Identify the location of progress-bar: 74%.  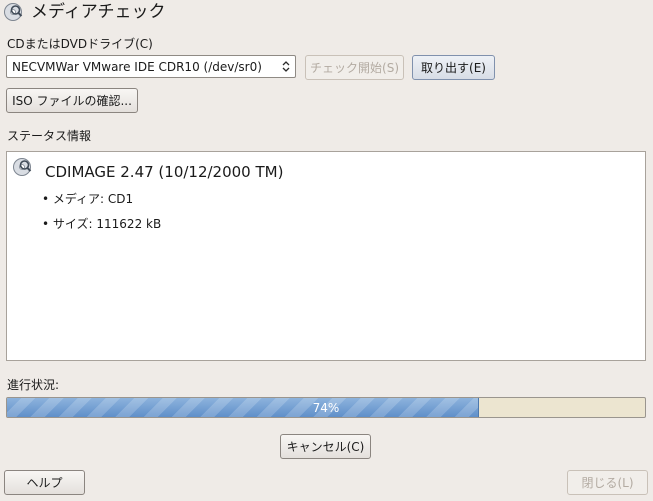
(326, 407).